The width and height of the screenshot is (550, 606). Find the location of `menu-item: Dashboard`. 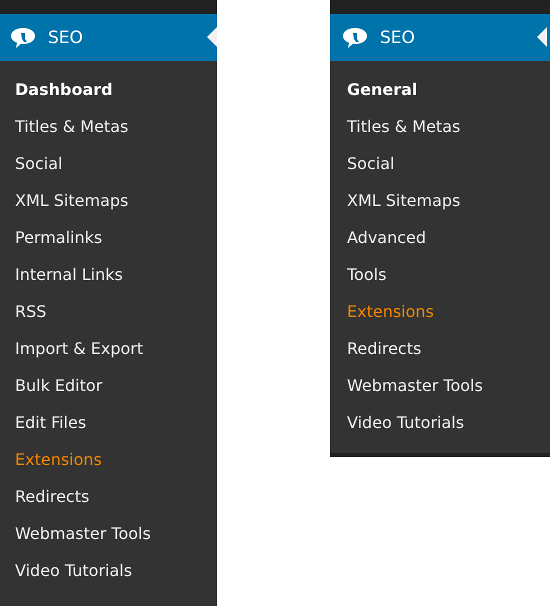

menu-item: Dashboard is located at coordinates (108, 89).